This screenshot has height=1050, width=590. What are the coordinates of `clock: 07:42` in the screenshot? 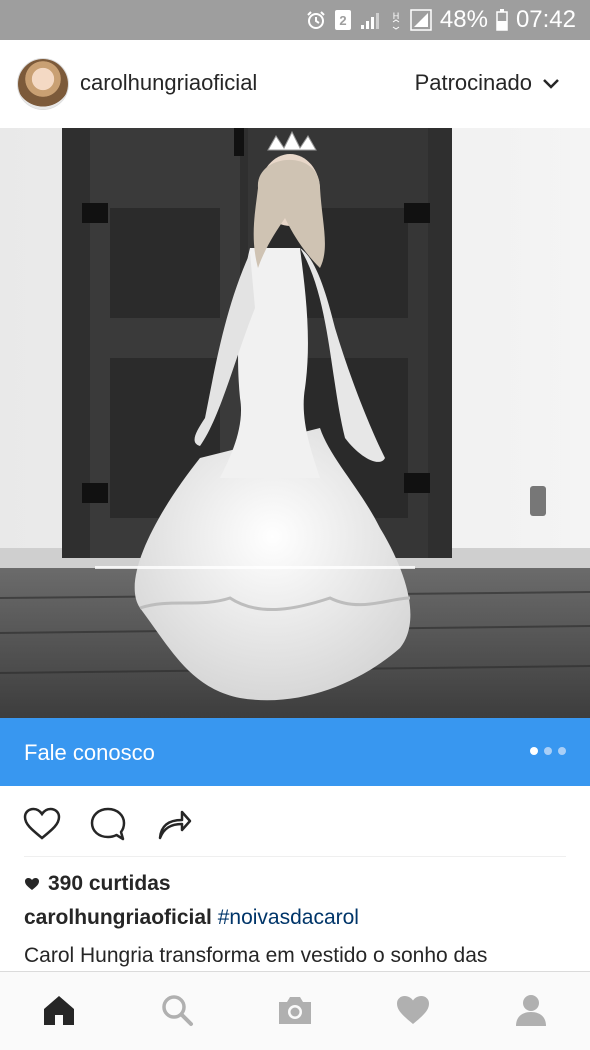 It's located at (545, 19).